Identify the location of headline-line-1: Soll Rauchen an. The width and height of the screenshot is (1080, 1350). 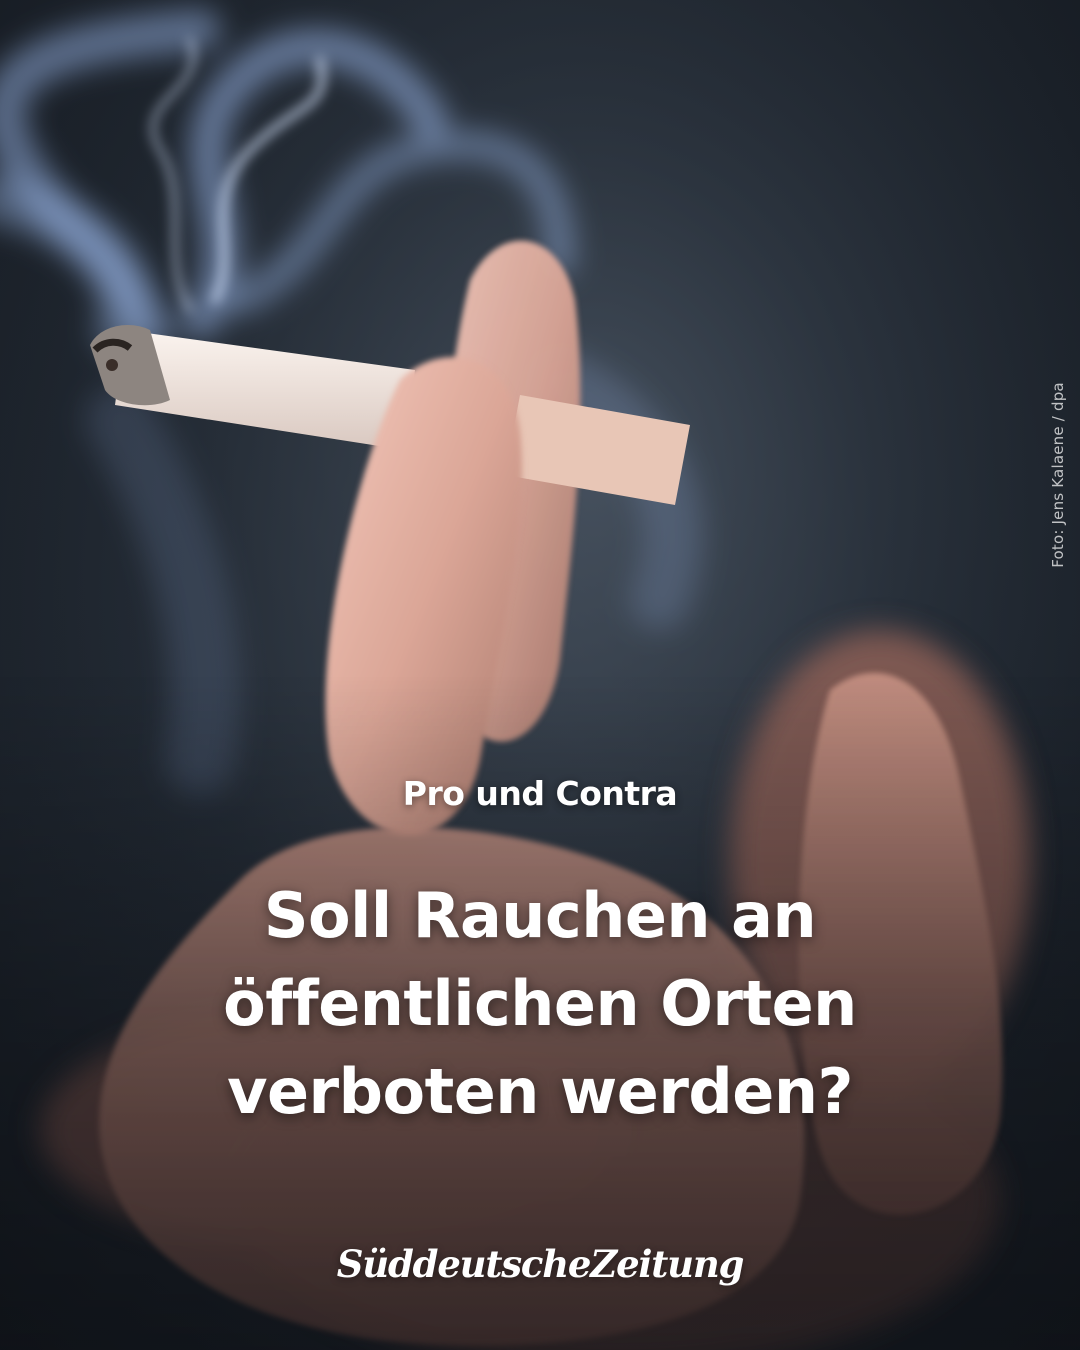
(540, 915).